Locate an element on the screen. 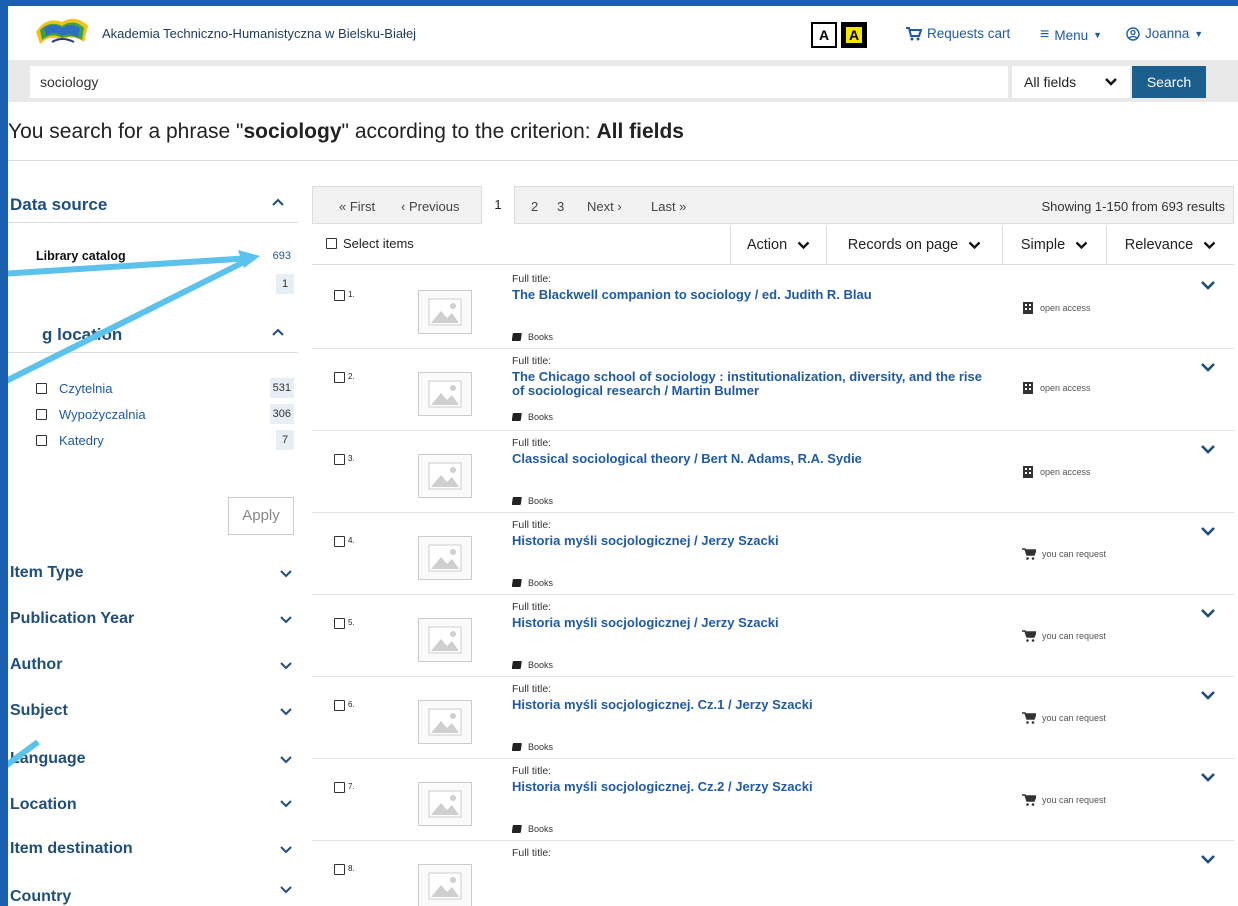  facet-item-czytelnia: Czytelnia 531 is located at coordinates (165, 388).